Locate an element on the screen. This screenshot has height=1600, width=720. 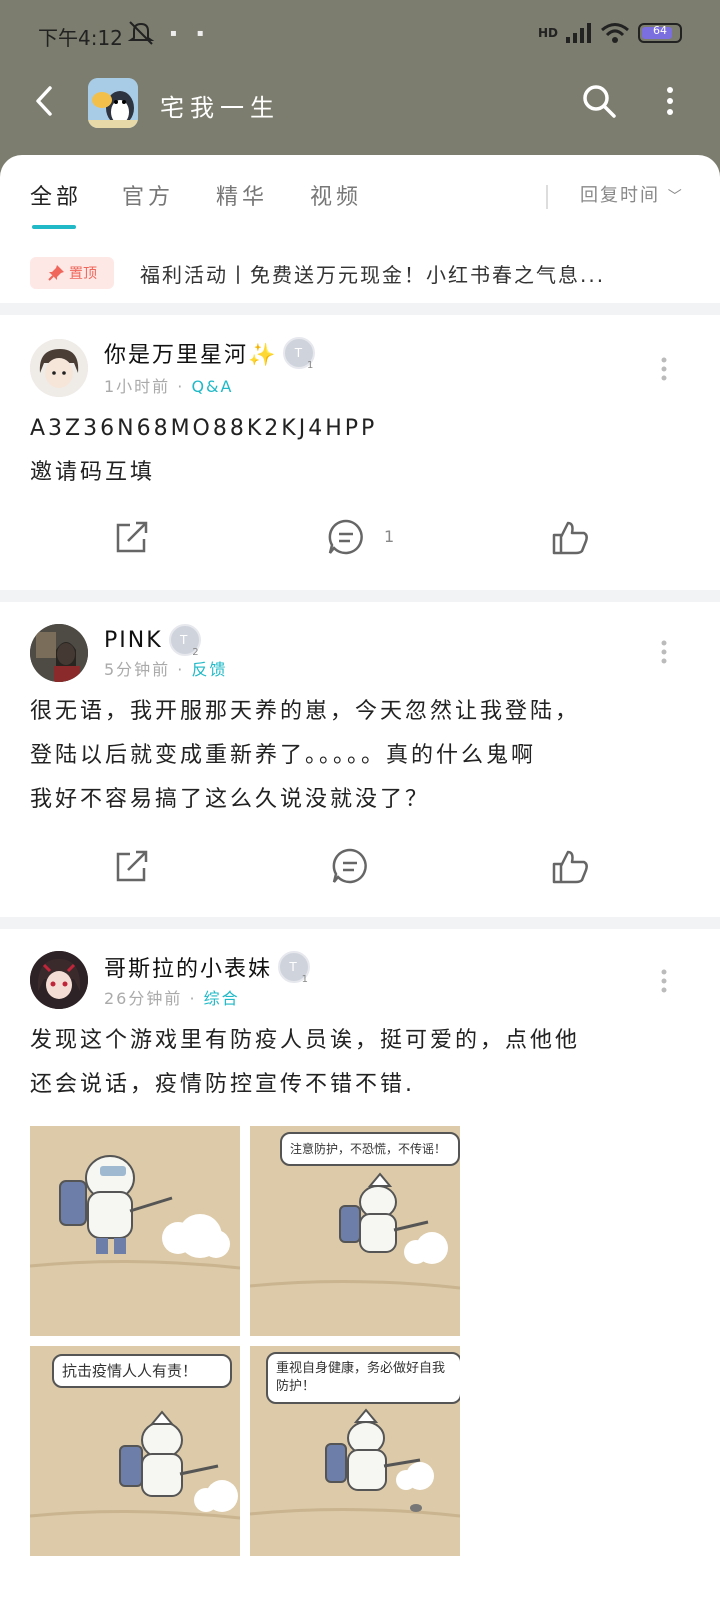
post-body: 发现这个游戏里有防疫人员诶，挺可爱的，点他他 还会说话，疫情防控宣传不错不错. is located at coordinates (355, 1063).